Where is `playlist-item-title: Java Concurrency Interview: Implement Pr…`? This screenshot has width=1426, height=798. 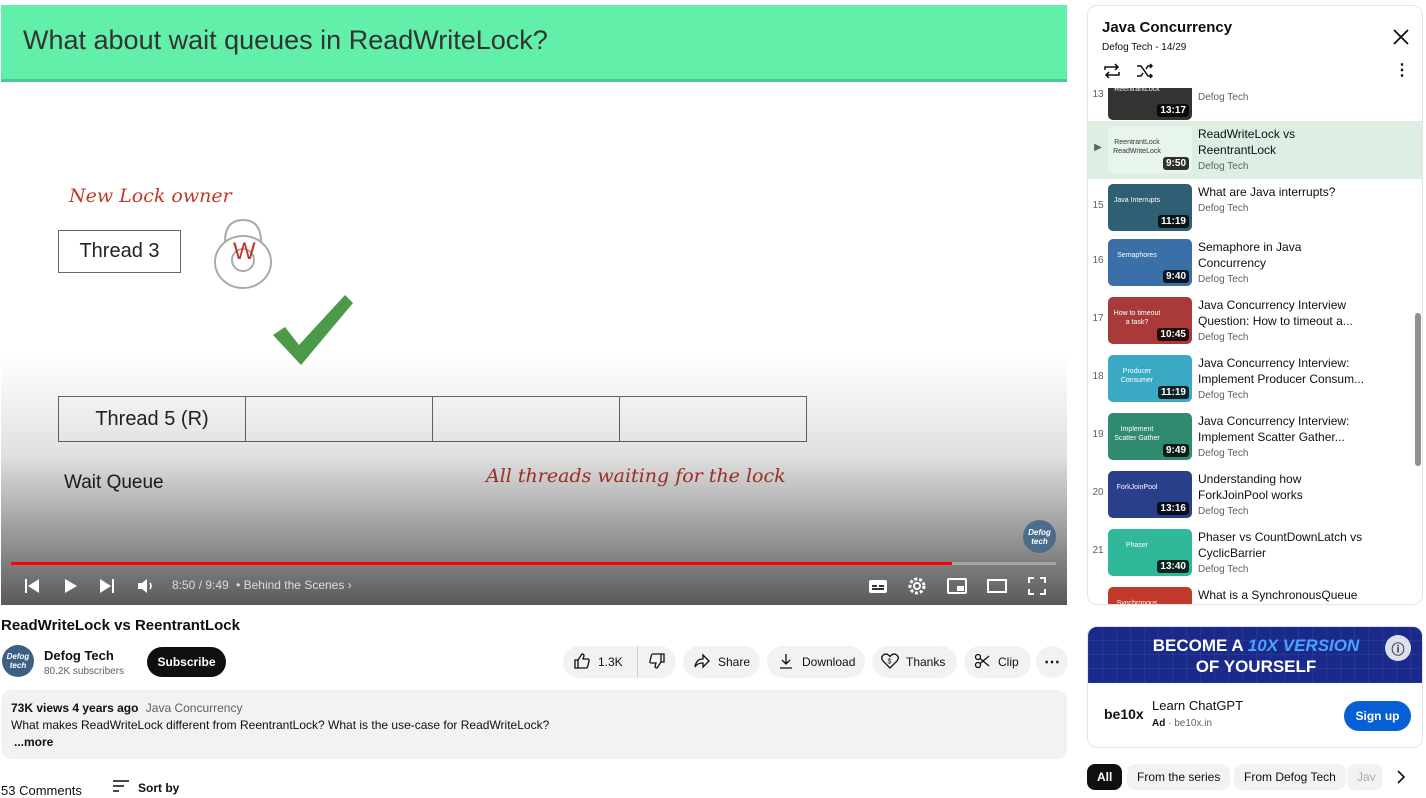 playlist-item-title: Java Concurrency Interview: Implement Pr… is located at coordinates (1283, 371).